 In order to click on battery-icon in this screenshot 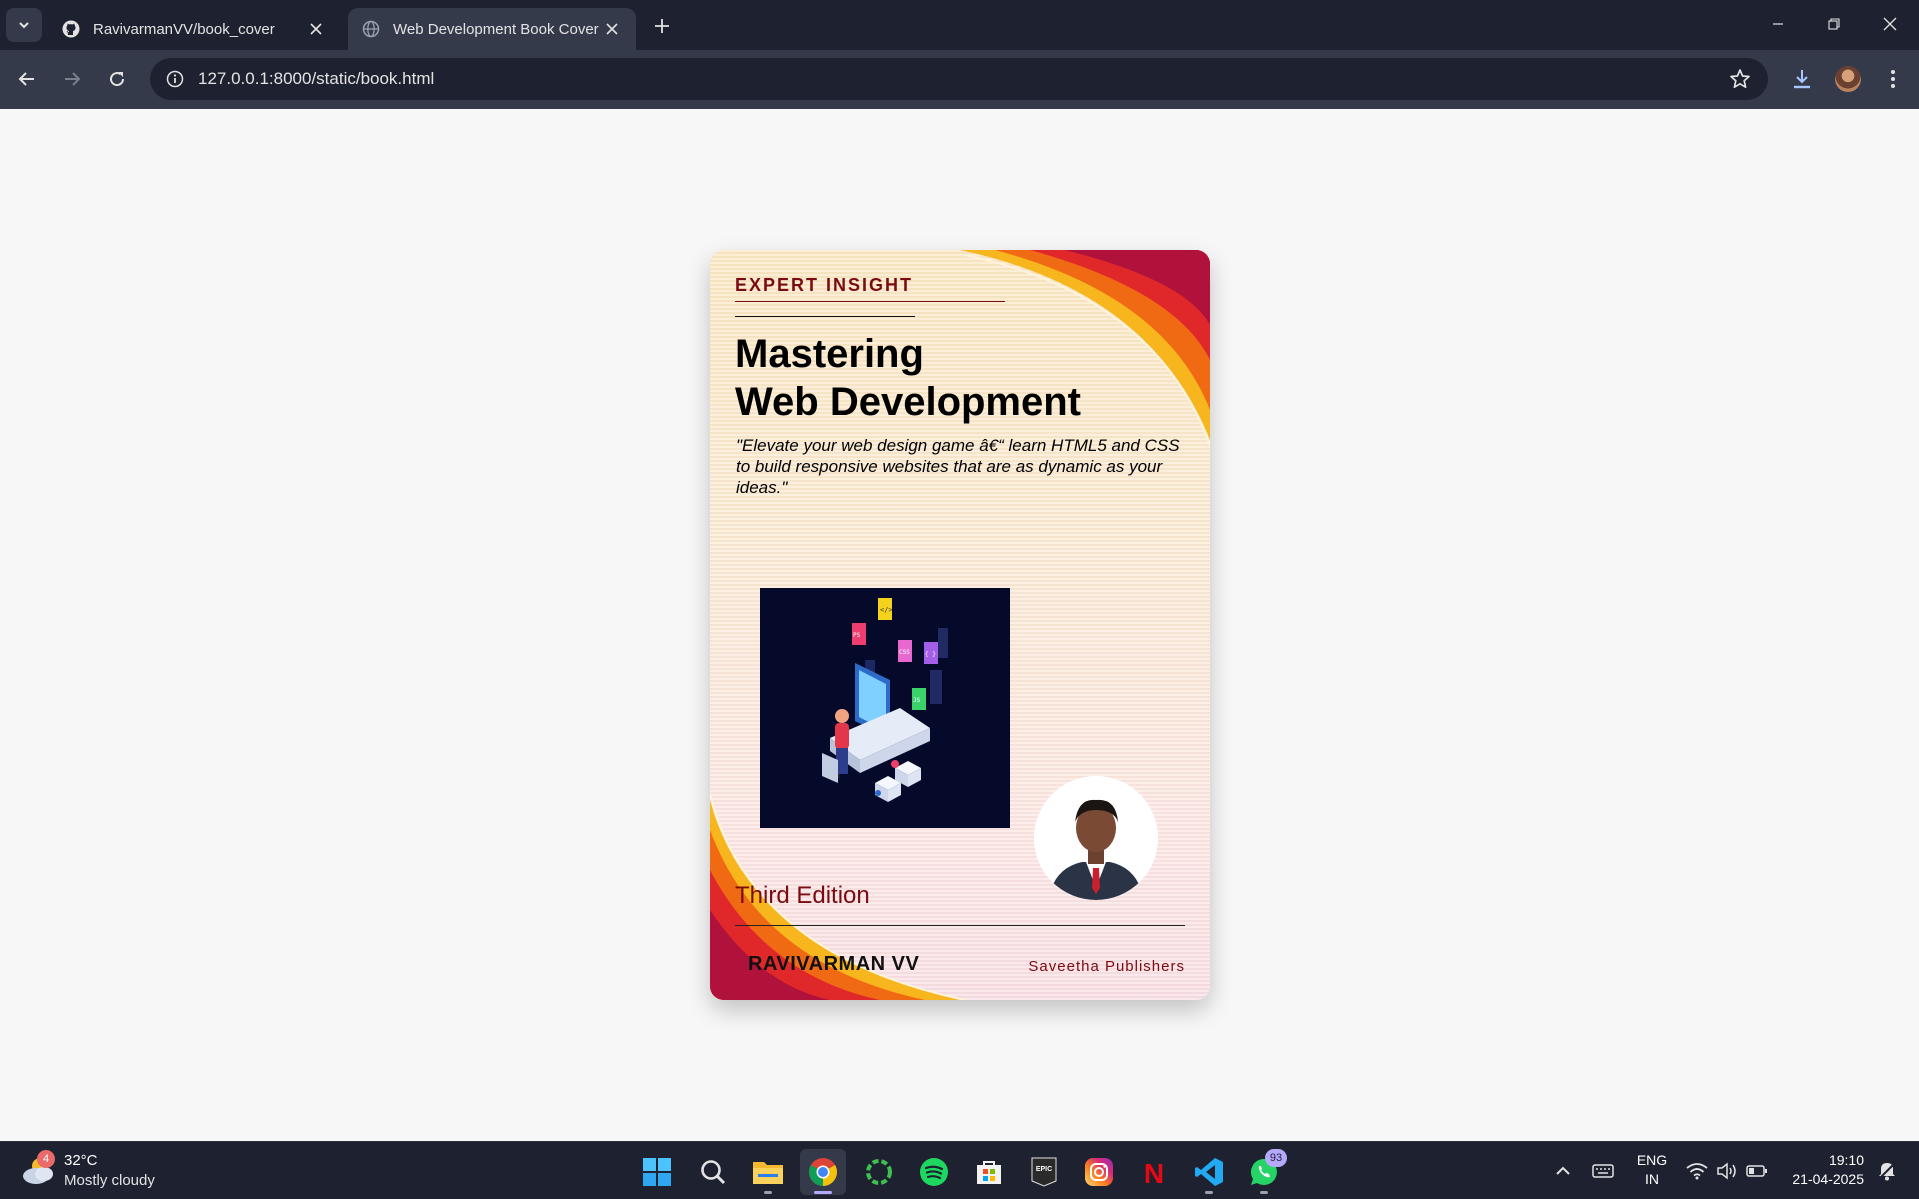, I will do `click(1756, 1171)`.